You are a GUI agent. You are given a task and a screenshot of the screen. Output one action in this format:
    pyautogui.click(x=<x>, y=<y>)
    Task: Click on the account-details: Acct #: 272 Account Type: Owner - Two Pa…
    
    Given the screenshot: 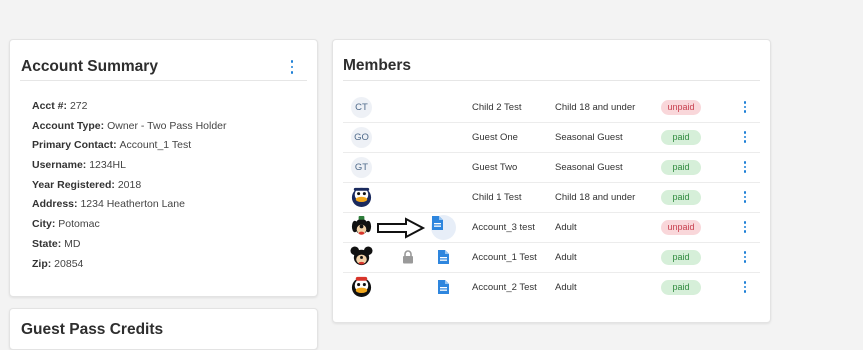 What is the action you would take?
    pyautogui.click(x=129, y=185)
    